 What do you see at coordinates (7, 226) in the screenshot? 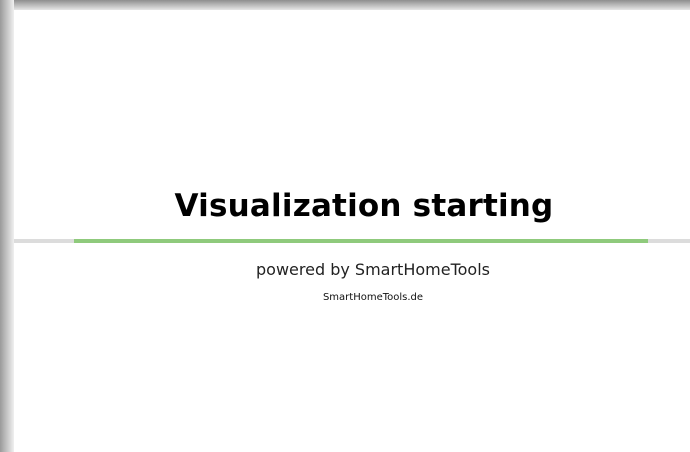
I see `window-frame-left` at bounding box center [7, 226].